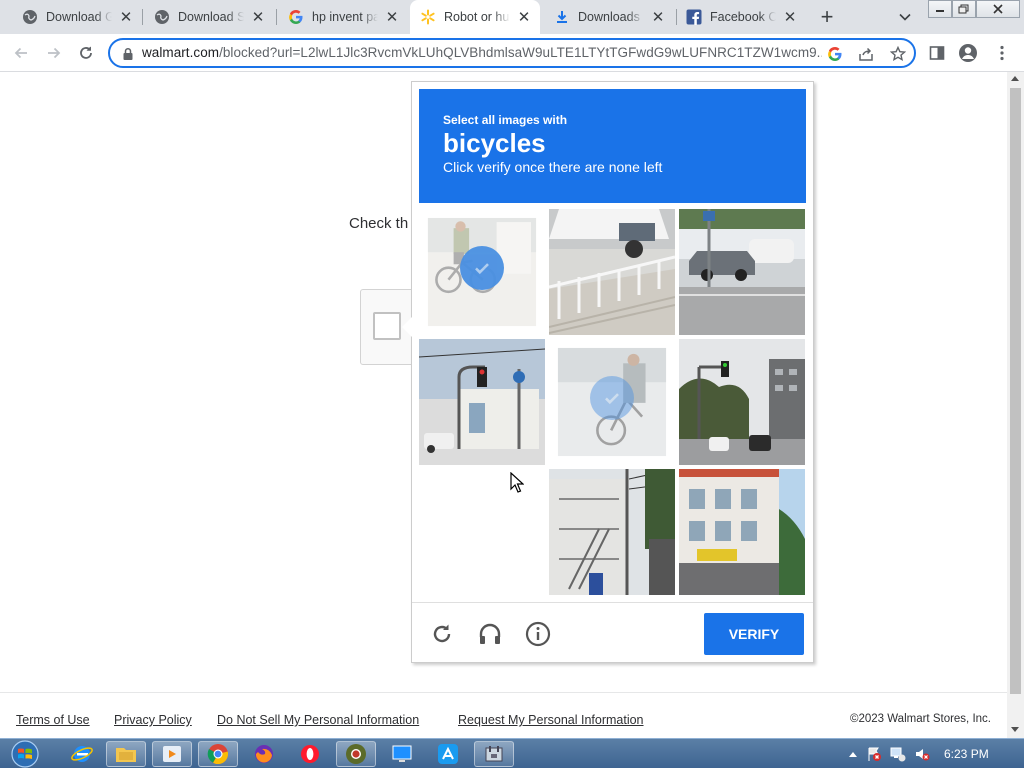 This screenshot has height=768, width=1024. I want to click on start-button, so click(25, 753).